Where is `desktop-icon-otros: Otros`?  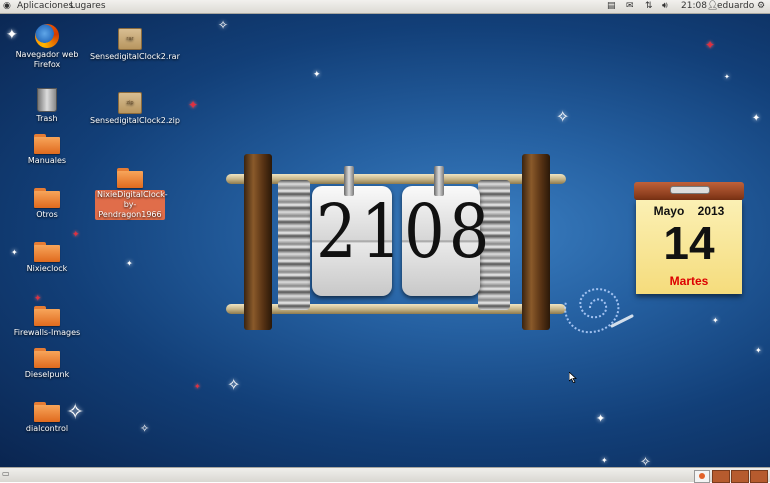 desktop-icon-otros: Otros is located at coordinates (47, 204).